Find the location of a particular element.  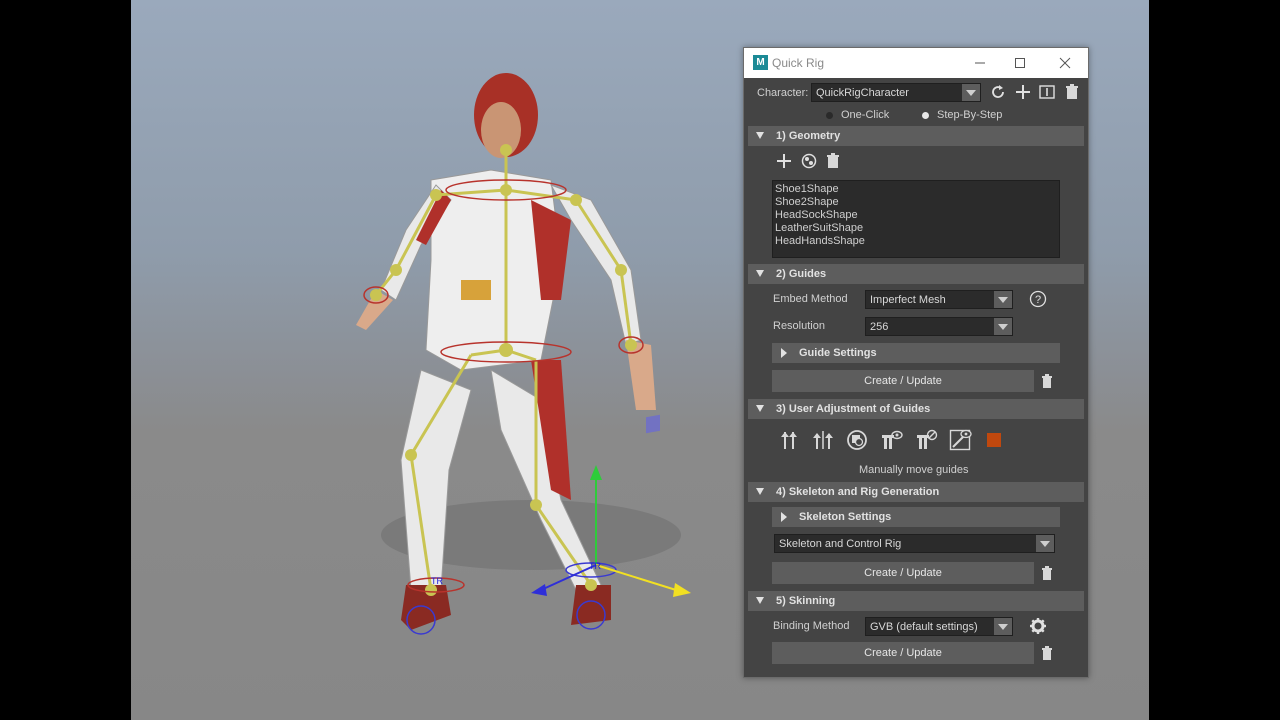

window-title: Quick Rig is located at coordinates (798, 63).